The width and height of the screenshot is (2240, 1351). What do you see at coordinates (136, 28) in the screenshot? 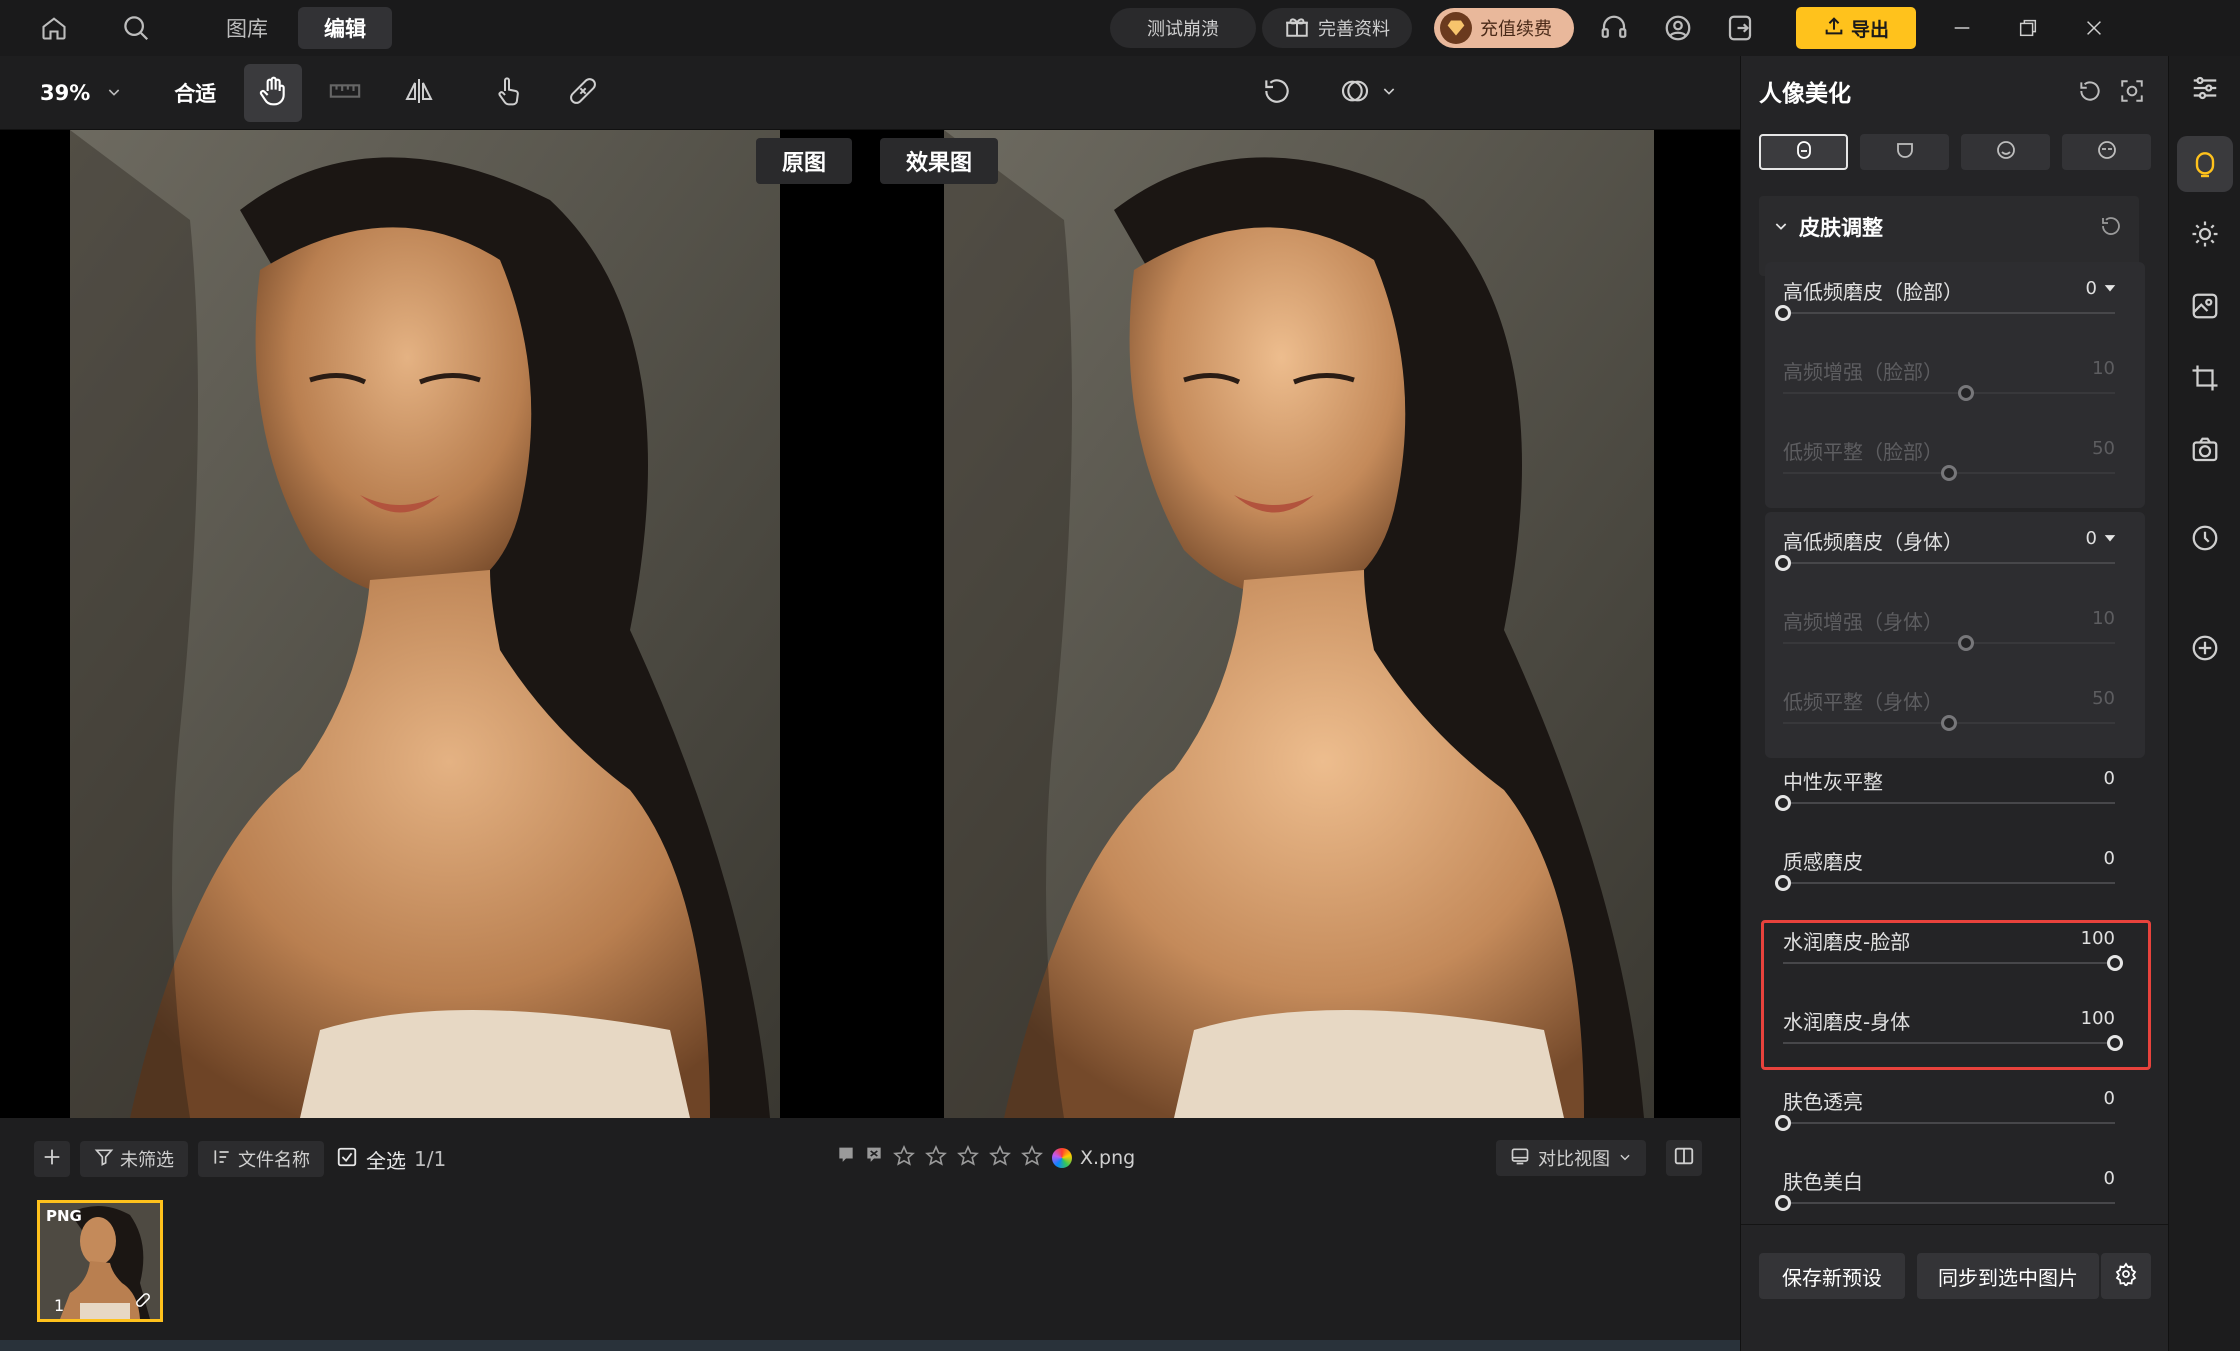
I see `search-icon` at bounding box center [136, 28].